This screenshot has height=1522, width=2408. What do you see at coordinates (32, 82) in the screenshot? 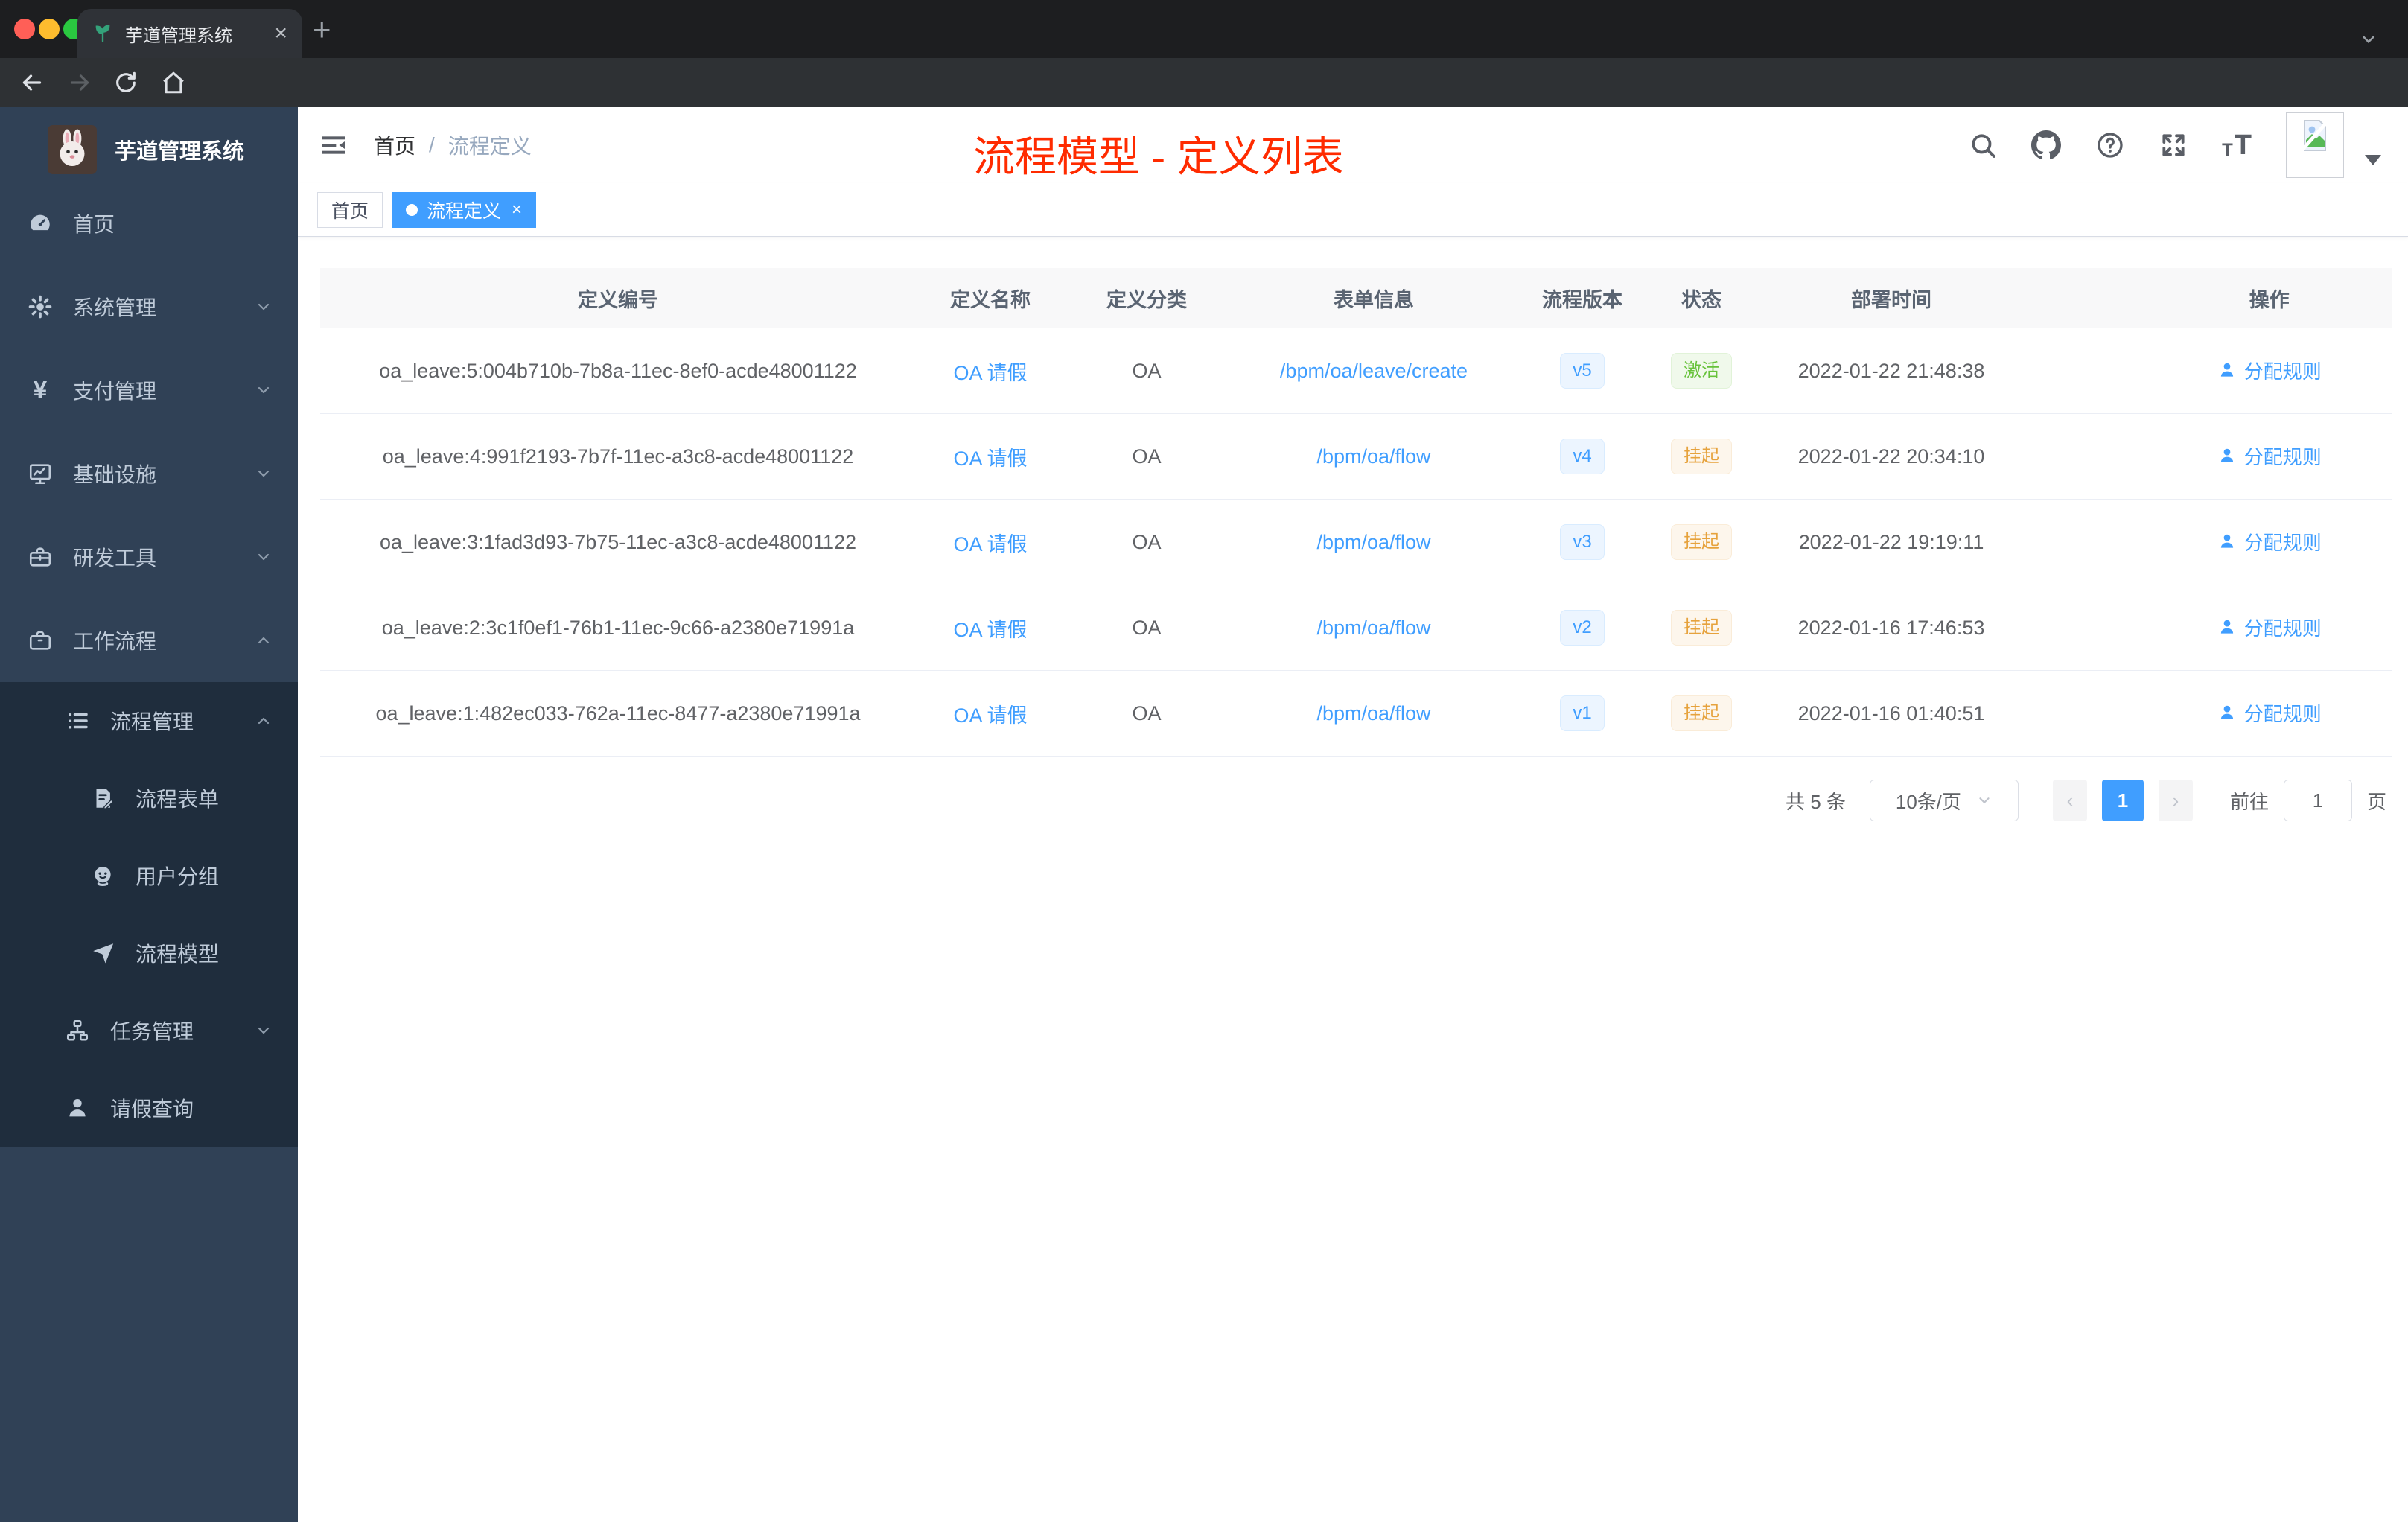
I see `back-icon` at bounding box center [32, 82].